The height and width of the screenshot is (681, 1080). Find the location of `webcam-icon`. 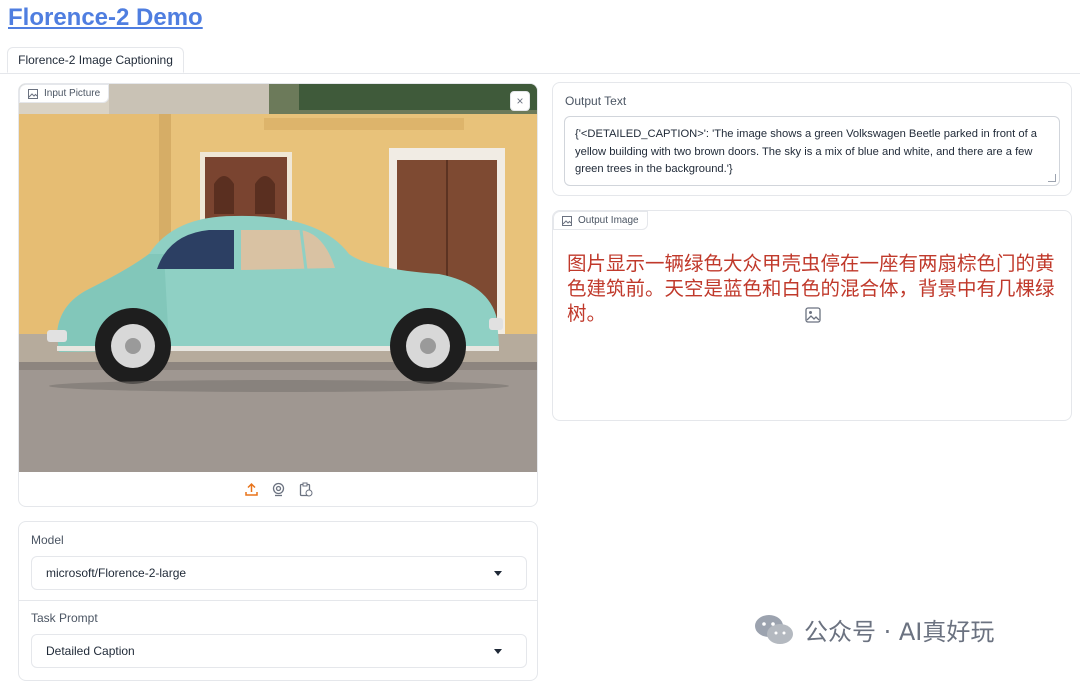

webcam-icon is located at coordinates (278, 489).